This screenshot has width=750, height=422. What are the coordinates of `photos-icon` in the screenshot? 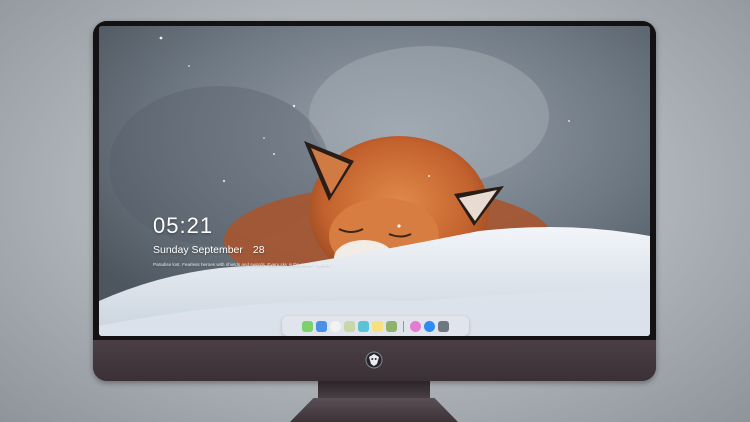 It's located at (391, 326).